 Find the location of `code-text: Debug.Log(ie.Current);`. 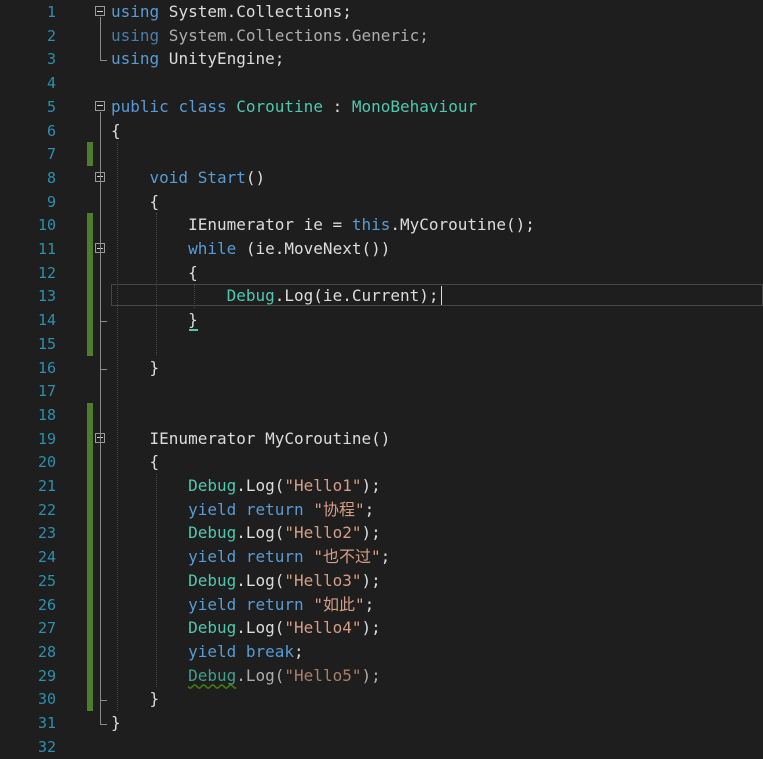

code-text: Debug.Log(ie.Current); is located at coordinates (275, 296).